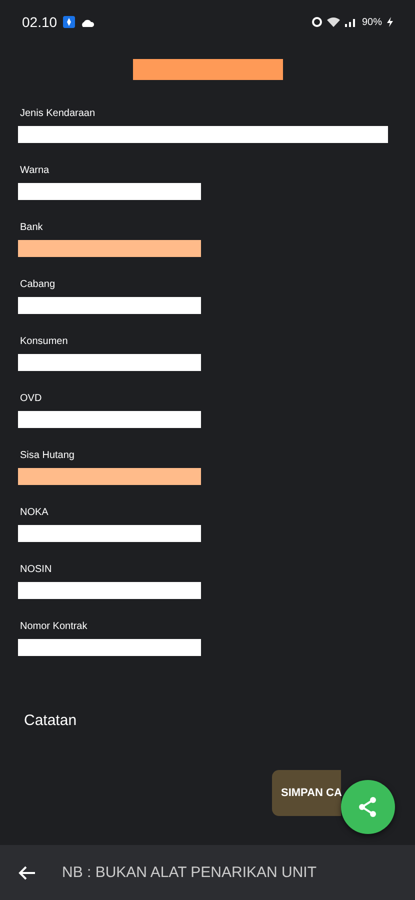 This screenshot has width=415, height=900. I want to click on field-label: OVD, so click(31, 399).